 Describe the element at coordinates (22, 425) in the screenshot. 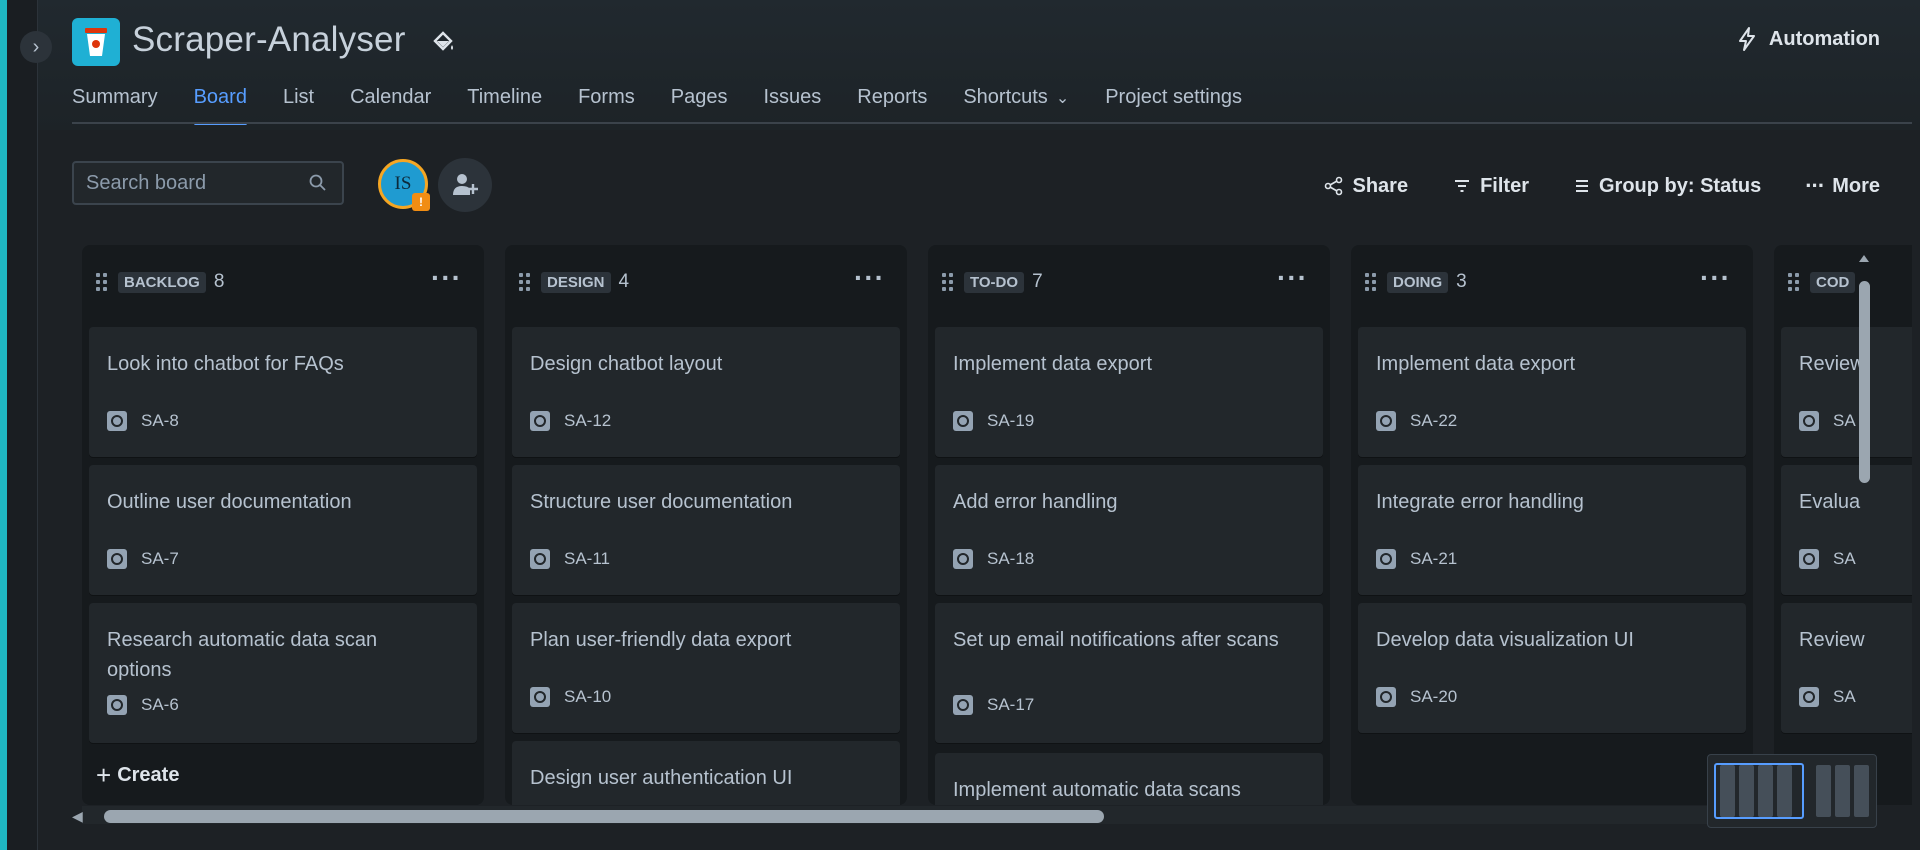

I see `sidebar-collapsed` at that location.